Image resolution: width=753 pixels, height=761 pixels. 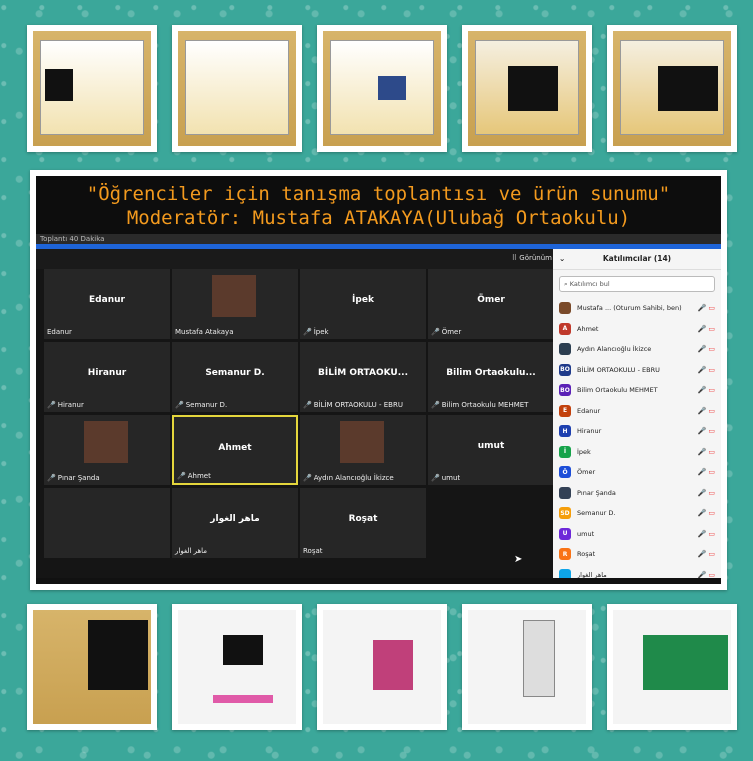 I want to click on tile-label-text: ماهر الغوار, so click(x=191, y=551).